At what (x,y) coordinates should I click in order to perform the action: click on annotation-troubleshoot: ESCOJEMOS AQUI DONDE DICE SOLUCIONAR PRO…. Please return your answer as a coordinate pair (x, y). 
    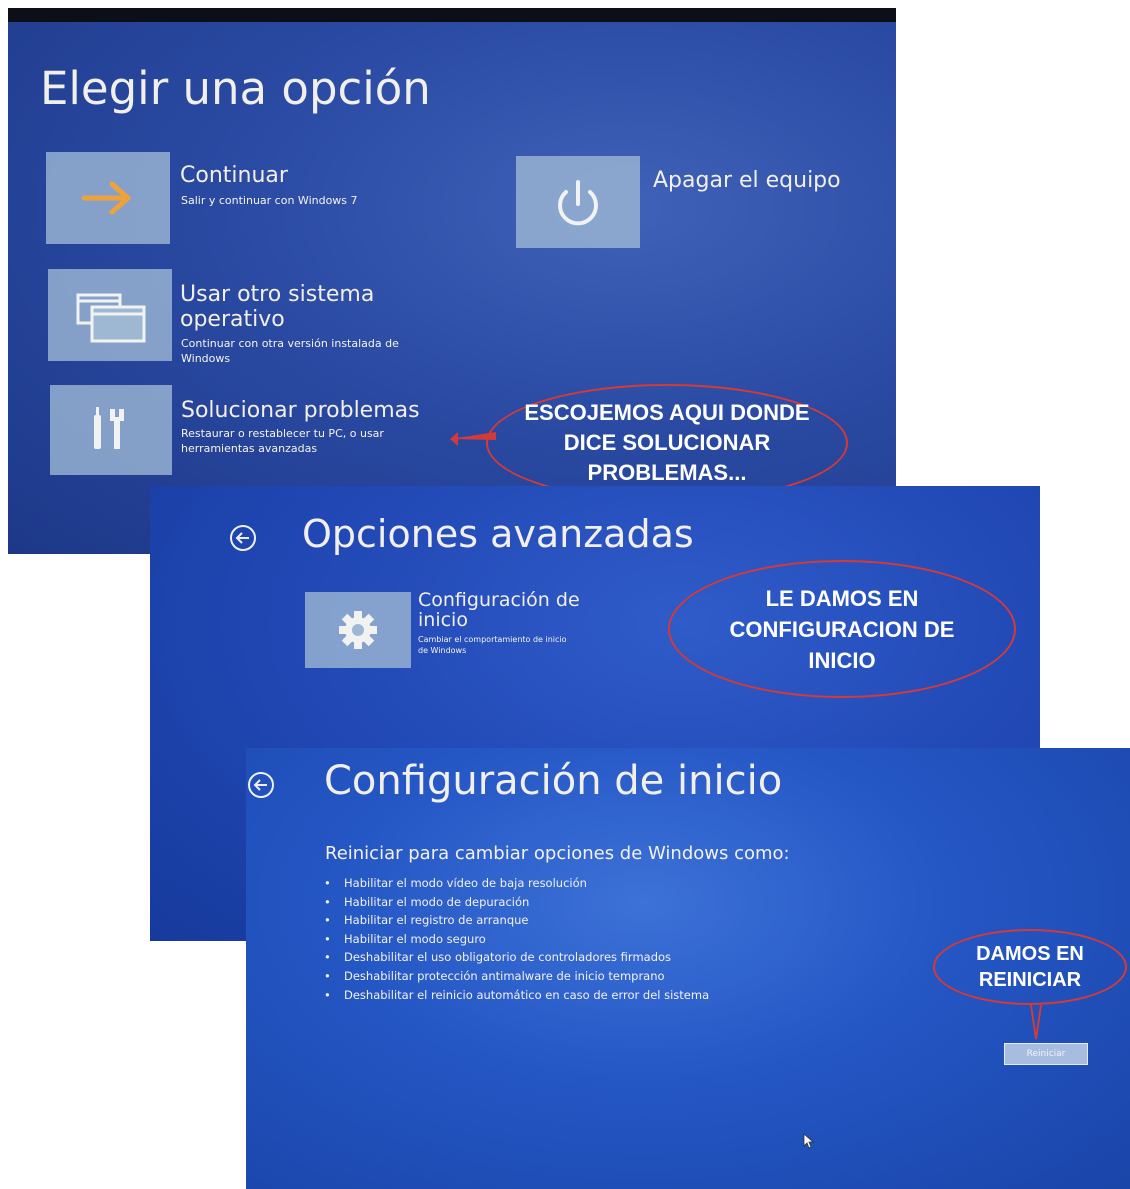
    Looking at the image, I should click on (667, 443).